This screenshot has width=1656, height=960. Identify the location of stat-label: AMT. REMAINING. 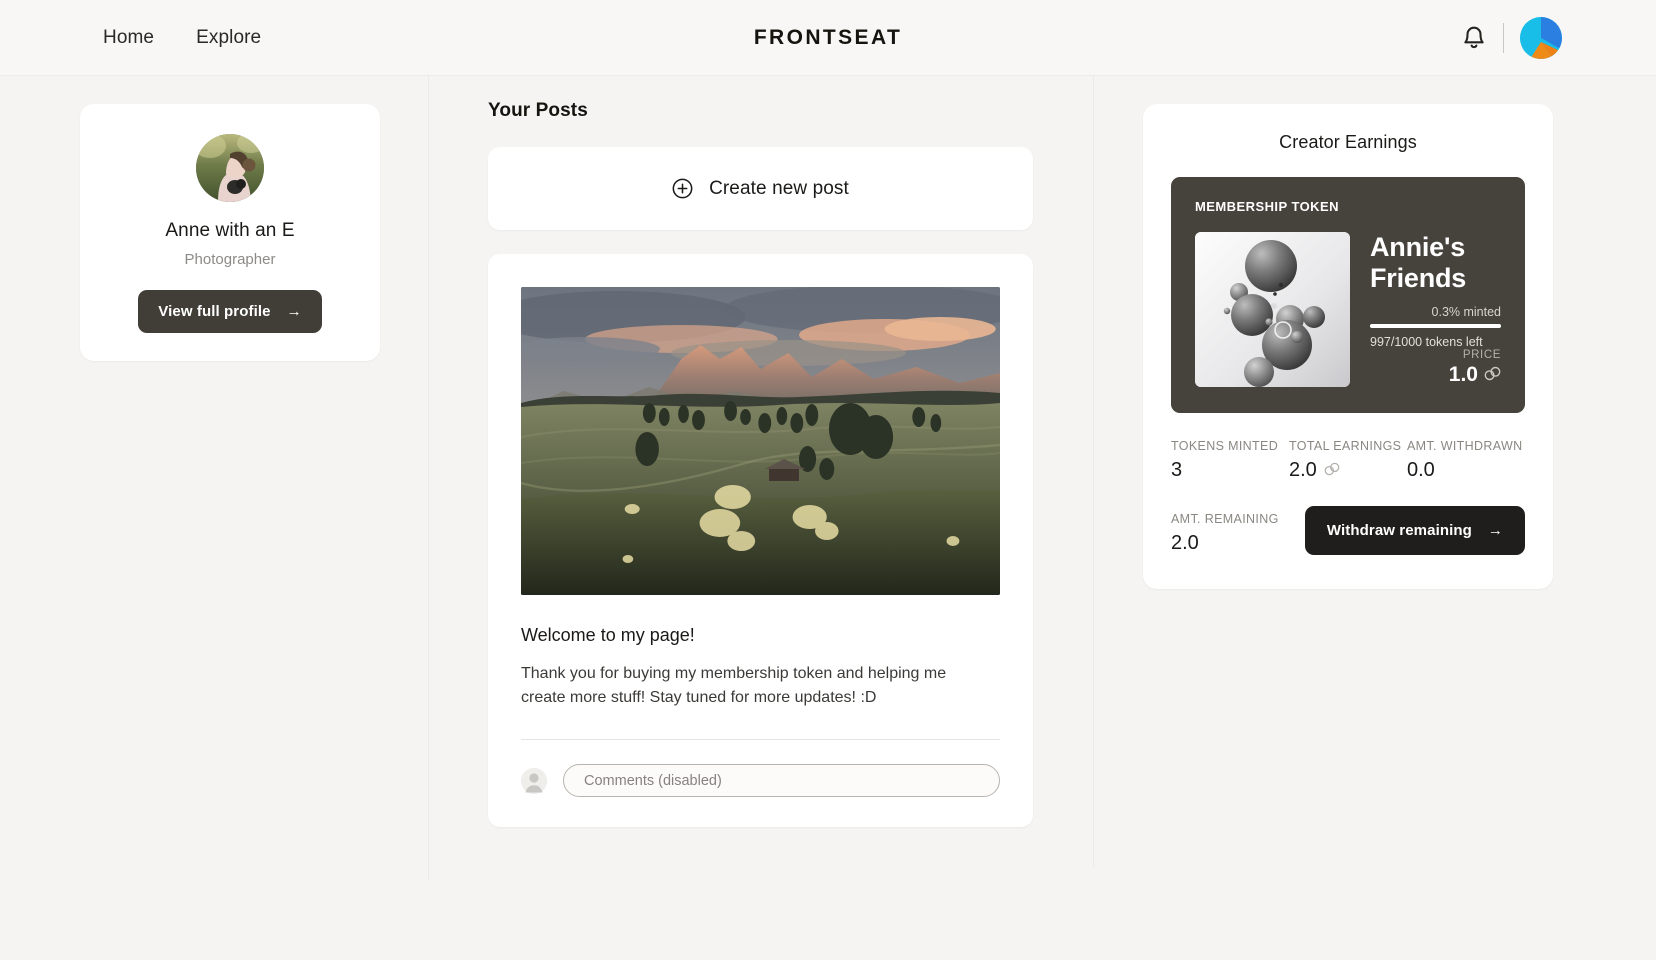
(1225, 519).